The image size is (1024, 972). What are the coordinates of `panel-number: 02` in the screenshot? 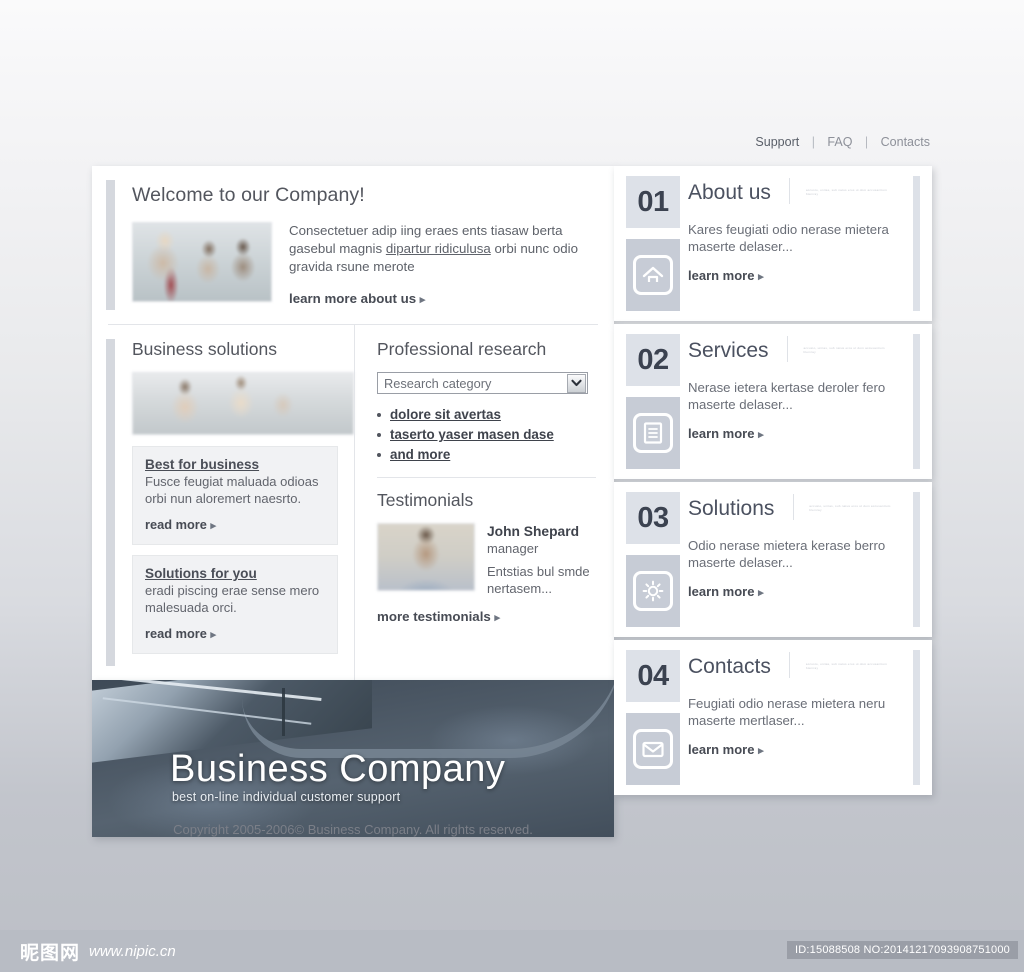 It's located at (653, 359).